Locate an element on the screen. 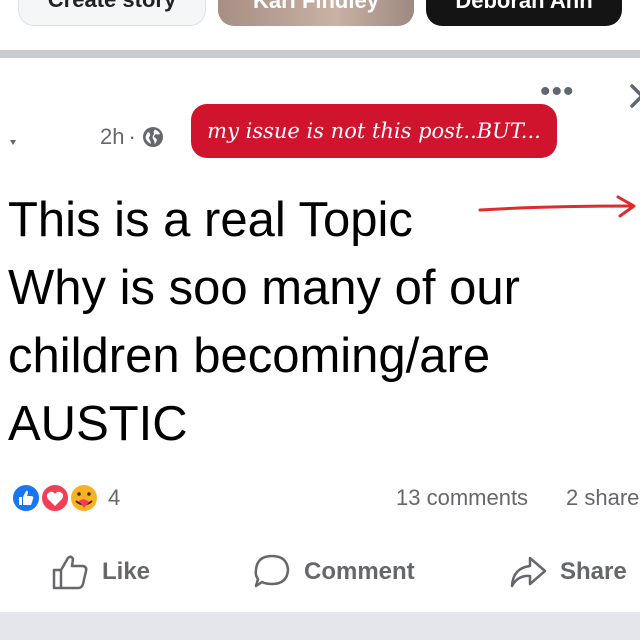  comment-button: Comment is located at coordinates (333, 572).